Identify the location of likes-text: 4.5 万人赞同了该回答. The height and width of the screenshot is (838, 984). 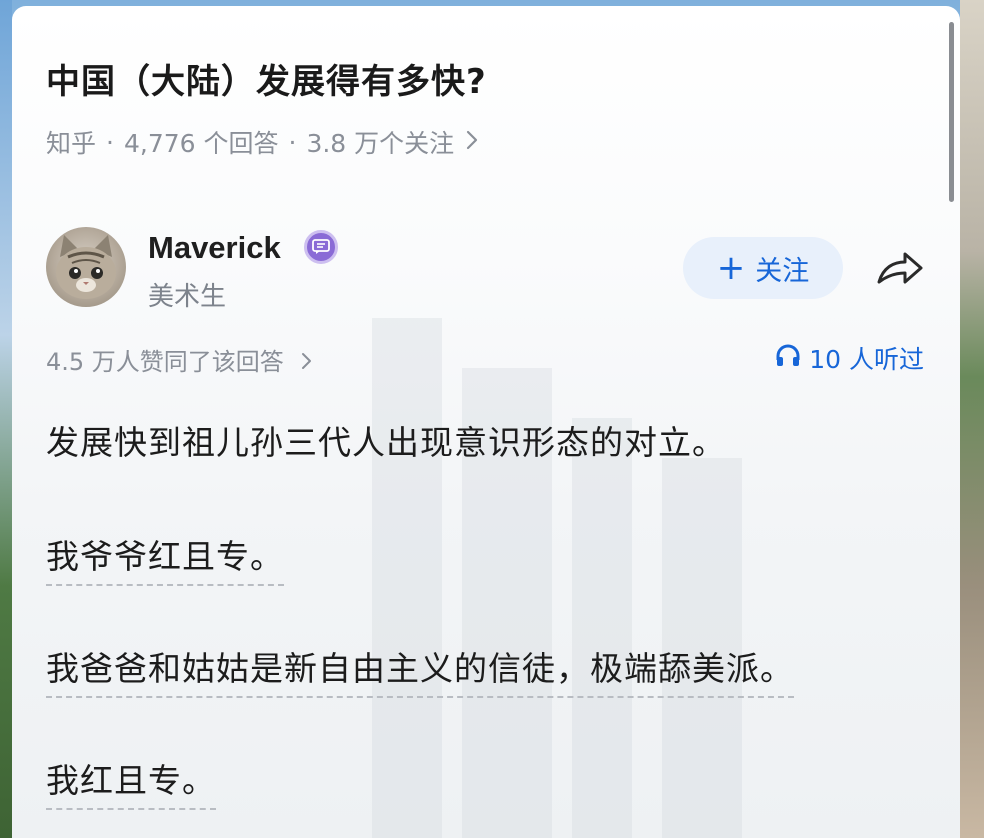
(165, 362).